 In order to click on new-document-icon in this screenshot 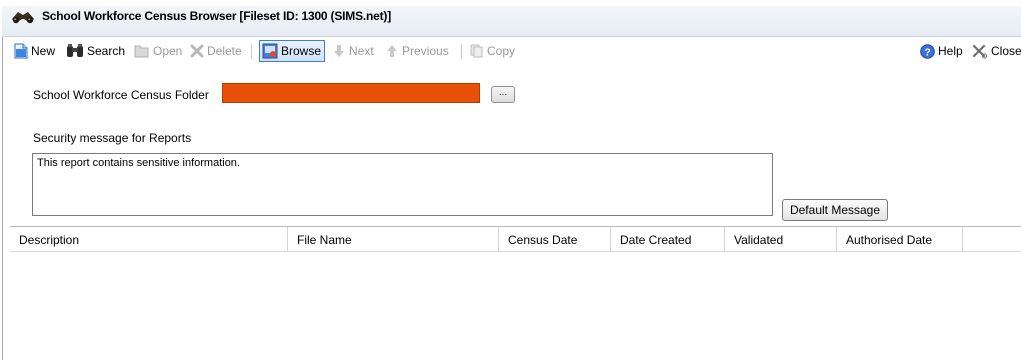, I will do `click(21, 51)`.